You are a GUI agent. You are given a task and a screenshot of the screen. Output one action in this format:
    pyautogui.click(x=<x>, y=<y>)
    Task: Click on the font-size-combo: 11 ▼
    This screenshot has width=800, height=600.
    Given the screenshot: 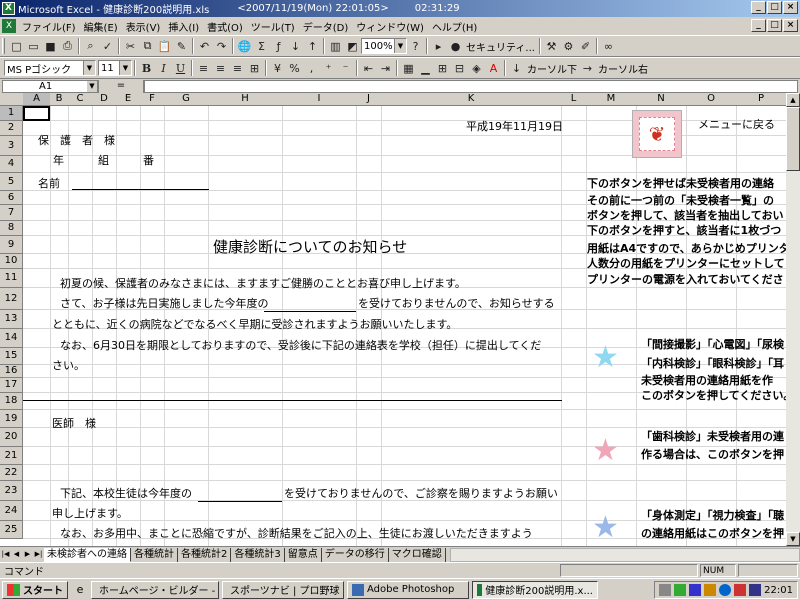 What is the action you would take?
    pyautogui.click(x=115, y=68)
    